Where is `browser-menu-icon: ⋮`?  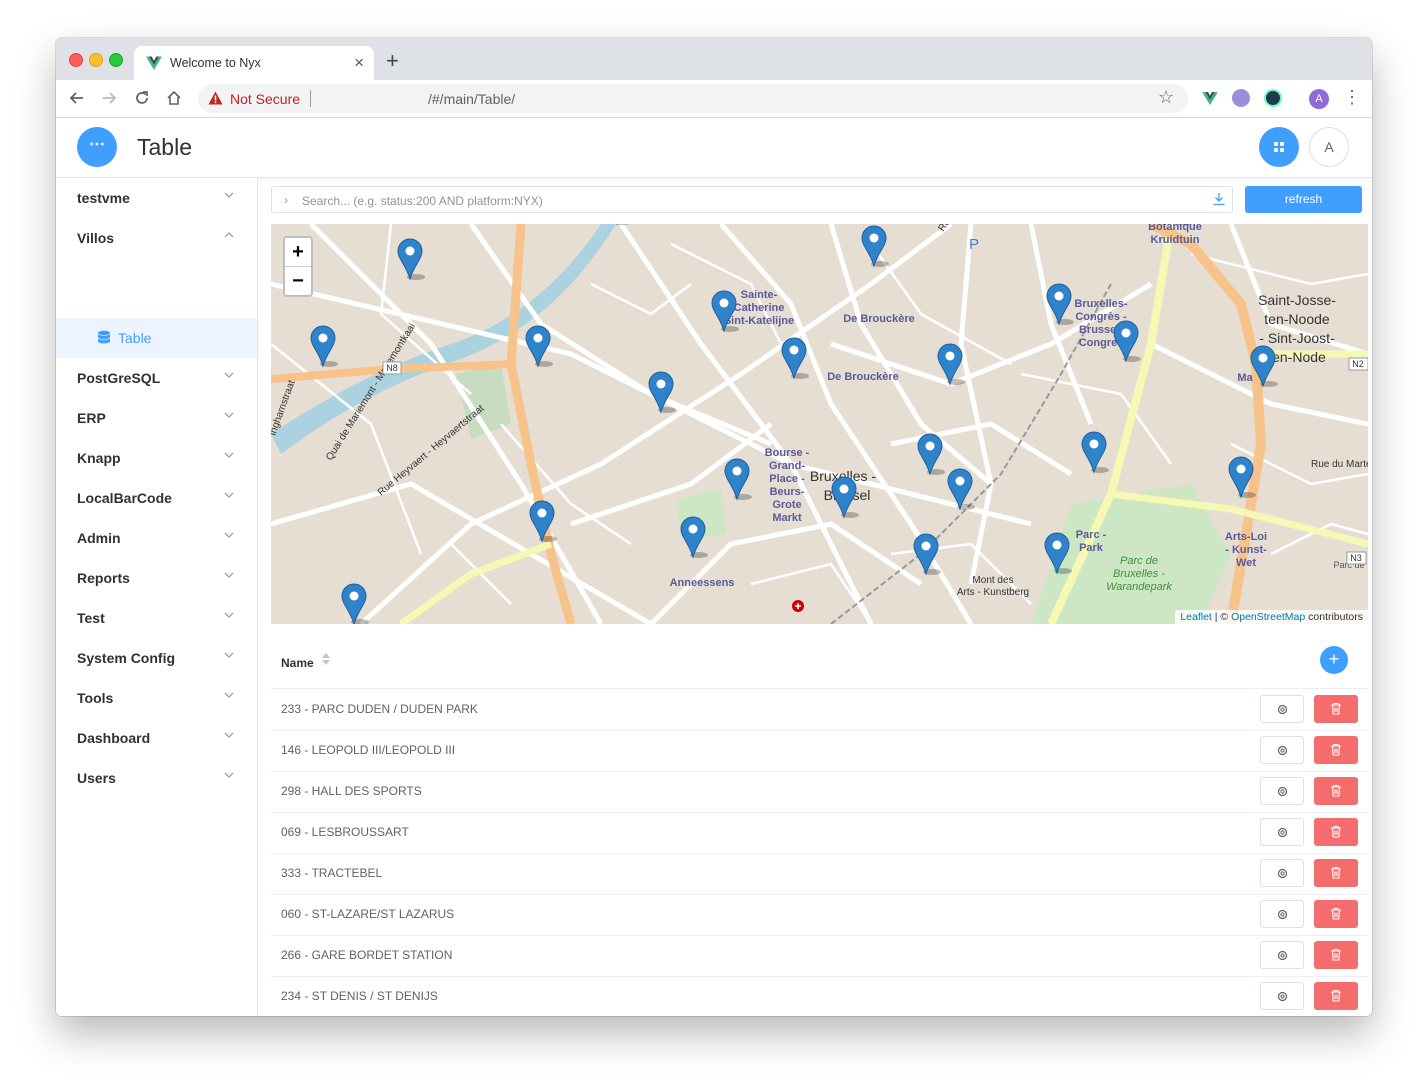
browser-menu-icon: ⋮ is located at coordinates (1352, 97).